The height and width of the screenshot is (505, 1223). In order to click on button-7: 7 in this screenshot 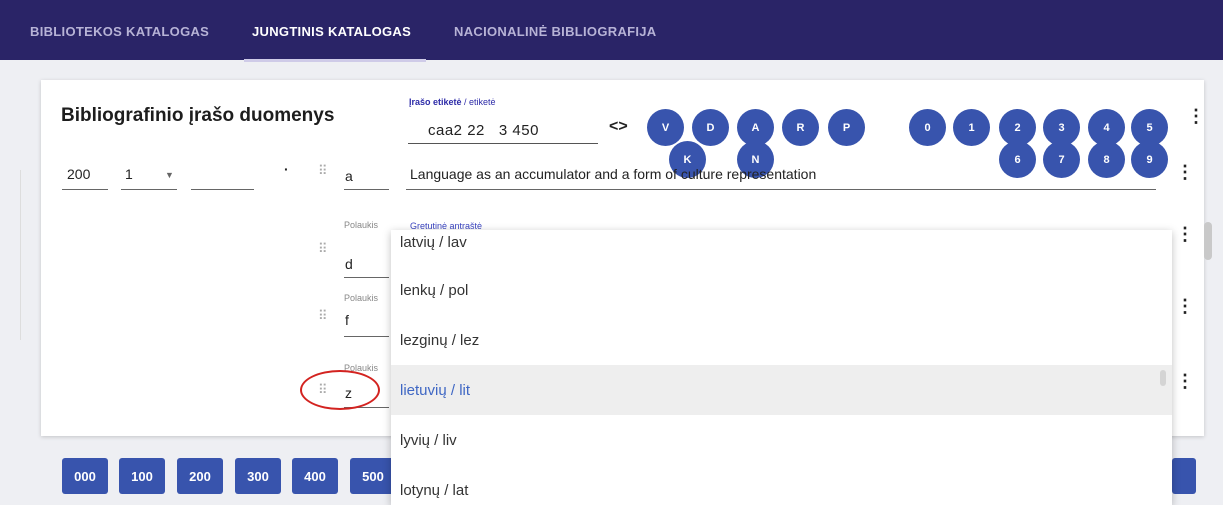, I will do `click(1061, 159)`.